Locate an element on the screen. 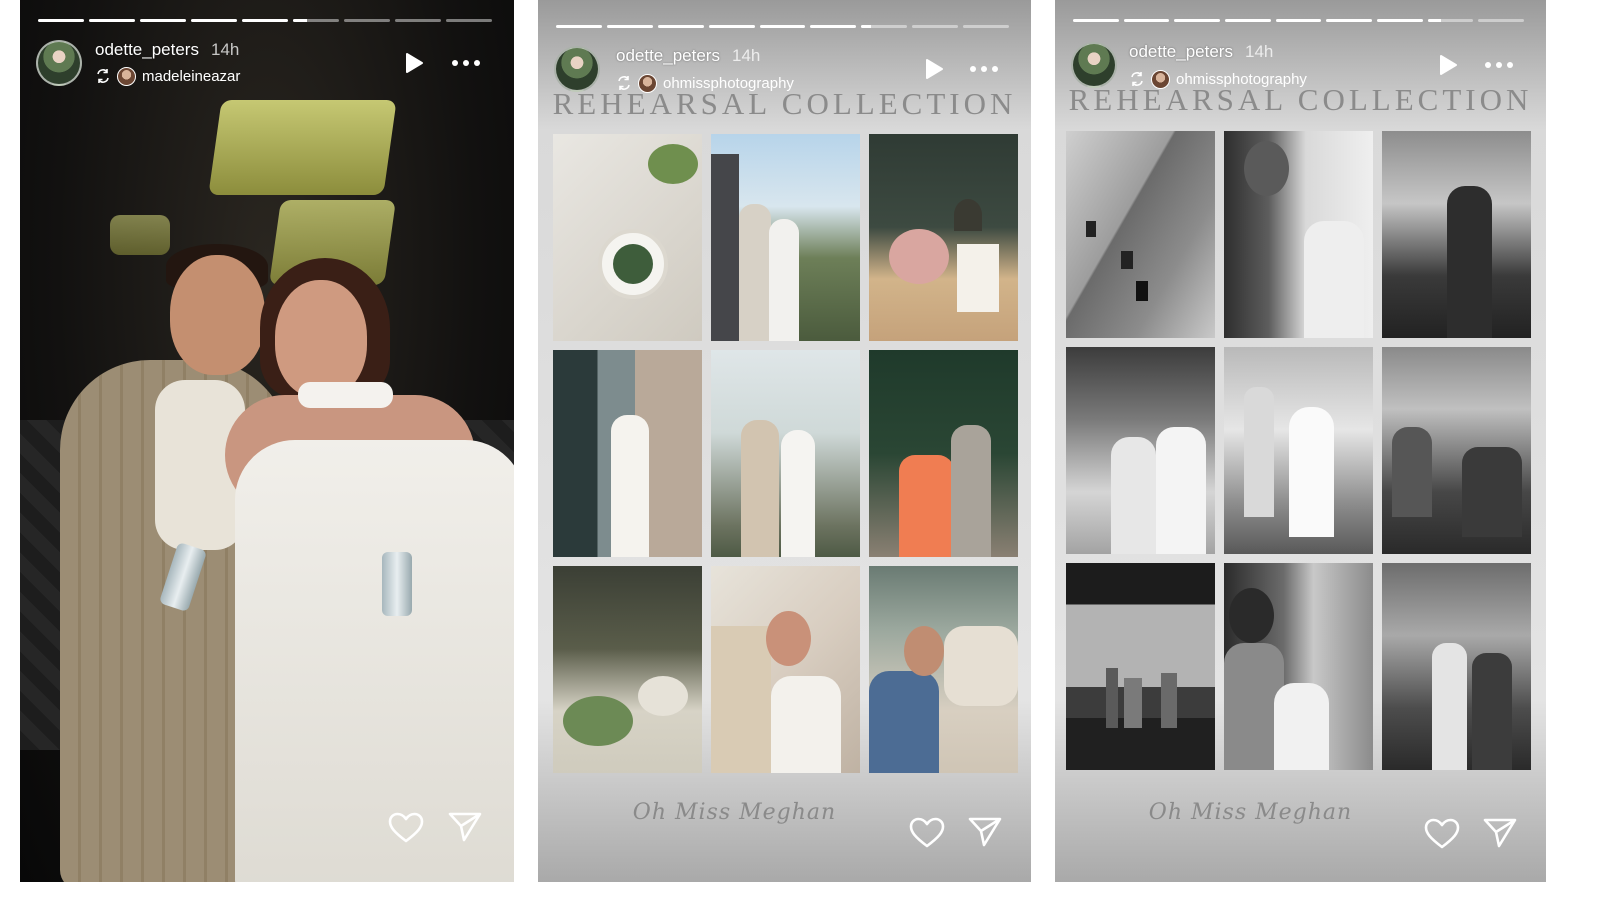 Image resolution: width=1600 pixels, height=900 pixels. photo-couple-dancing-bw is located at coordinates (1298, 234).